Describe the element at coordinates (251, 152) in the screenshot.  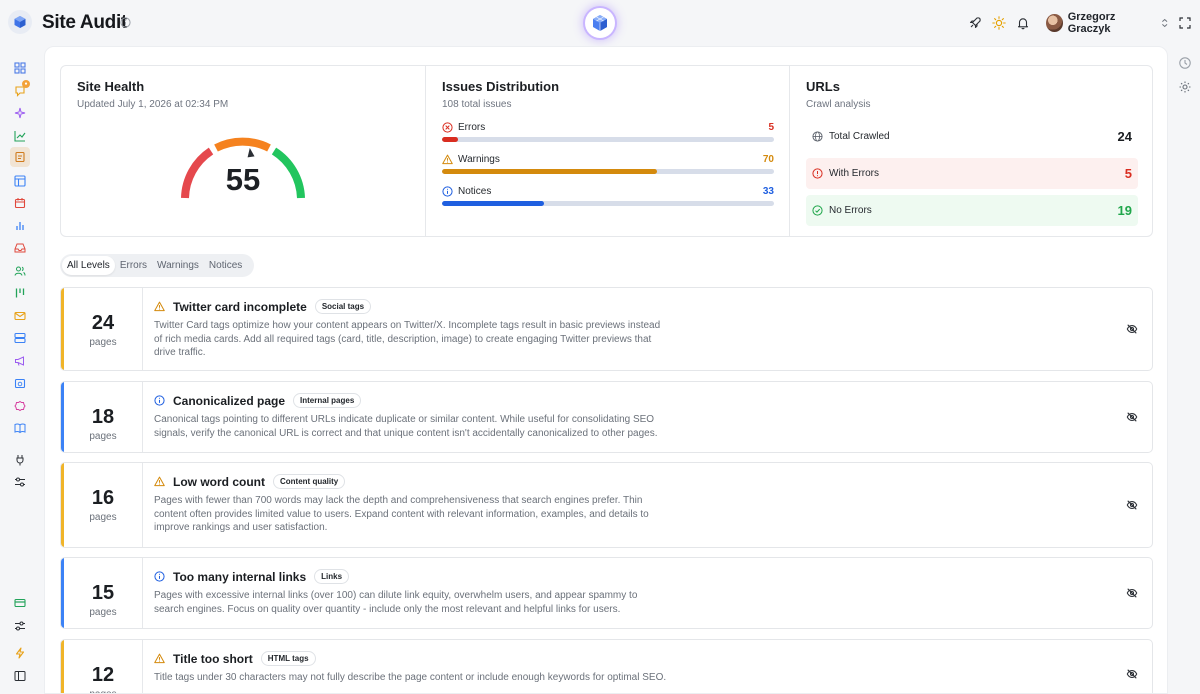
I see `gauge-needle` at that location.